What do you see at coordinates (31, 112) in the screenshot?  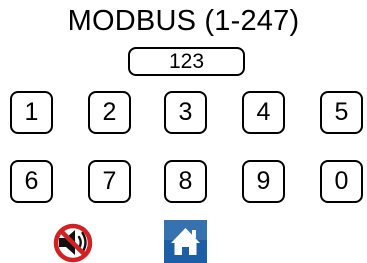 I see `key-1: 1` at bounding box center [31, 112].